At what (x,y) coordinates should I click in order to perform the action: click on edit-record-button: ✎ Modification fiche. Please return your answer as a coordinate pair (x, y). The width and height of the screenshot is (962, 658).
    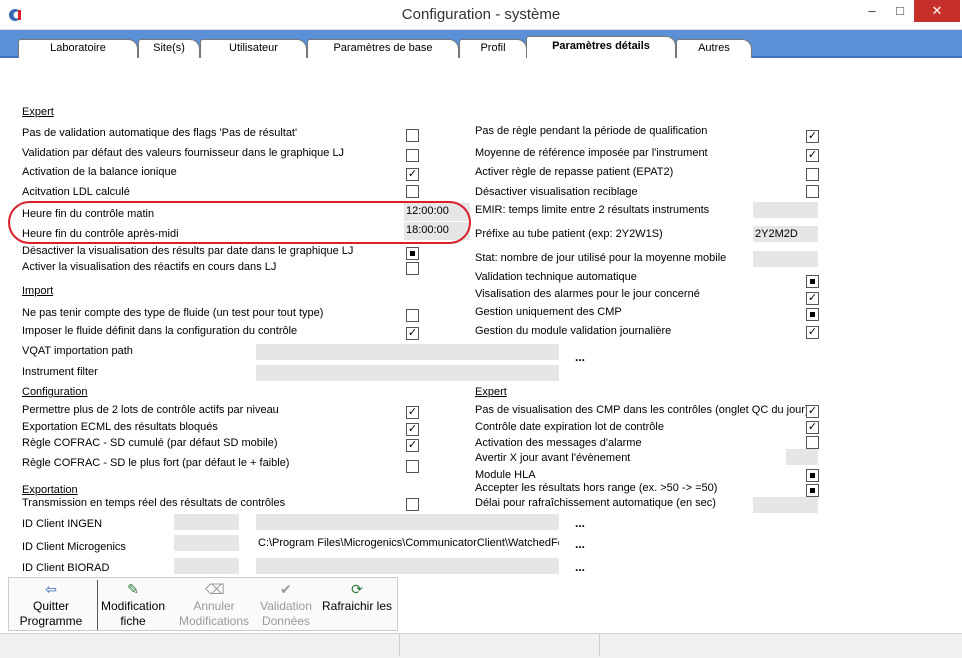
    Looking at the image, I should click on (133, 605).